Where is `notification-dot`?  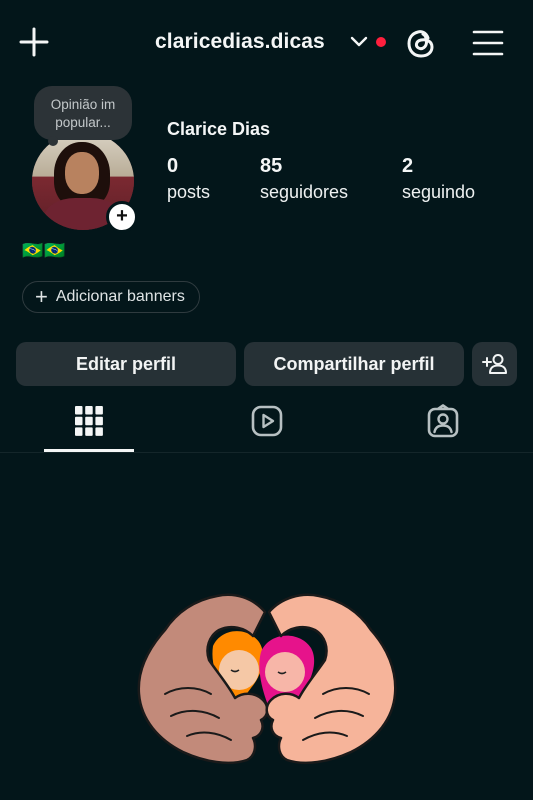
notification-dot is located at coordinates (381, 42).